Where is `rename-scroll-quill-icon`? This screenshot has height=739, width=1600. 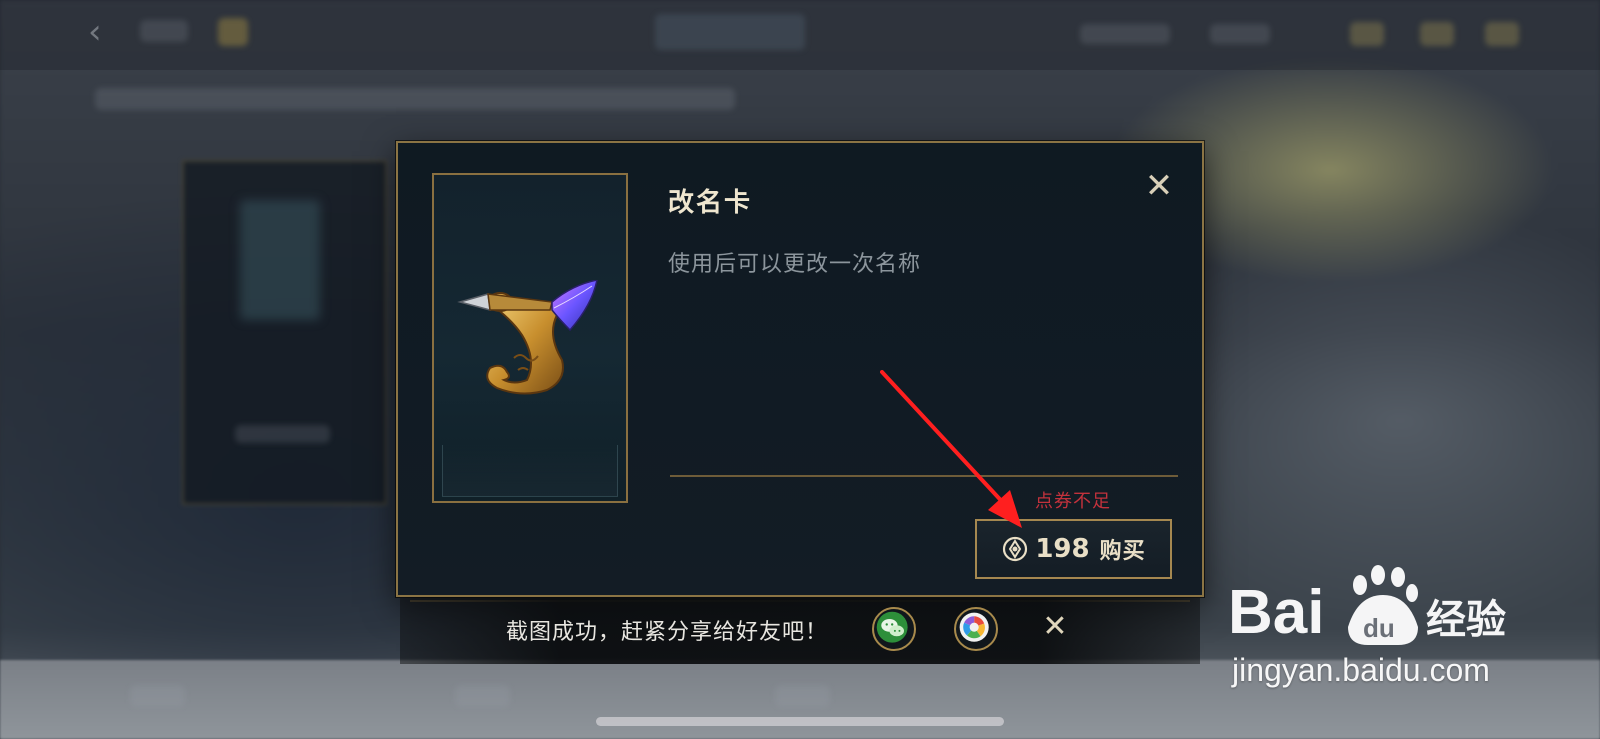
rename-scroll-quill-icon is located at coordinates (527, 337).